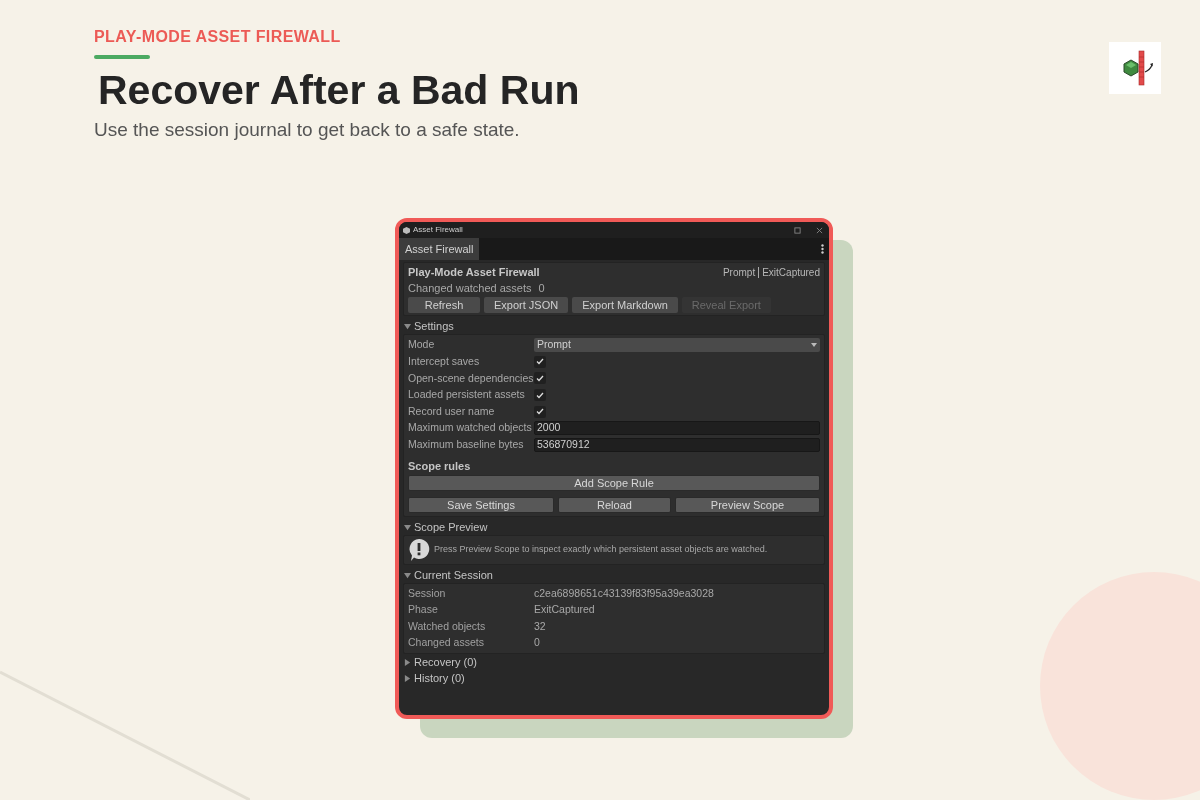 The image size is (1200, 800). What do you see at coordinates (797, 230) in the screenshot?
I see `maximize-icon` at bounding box center [797, 230].